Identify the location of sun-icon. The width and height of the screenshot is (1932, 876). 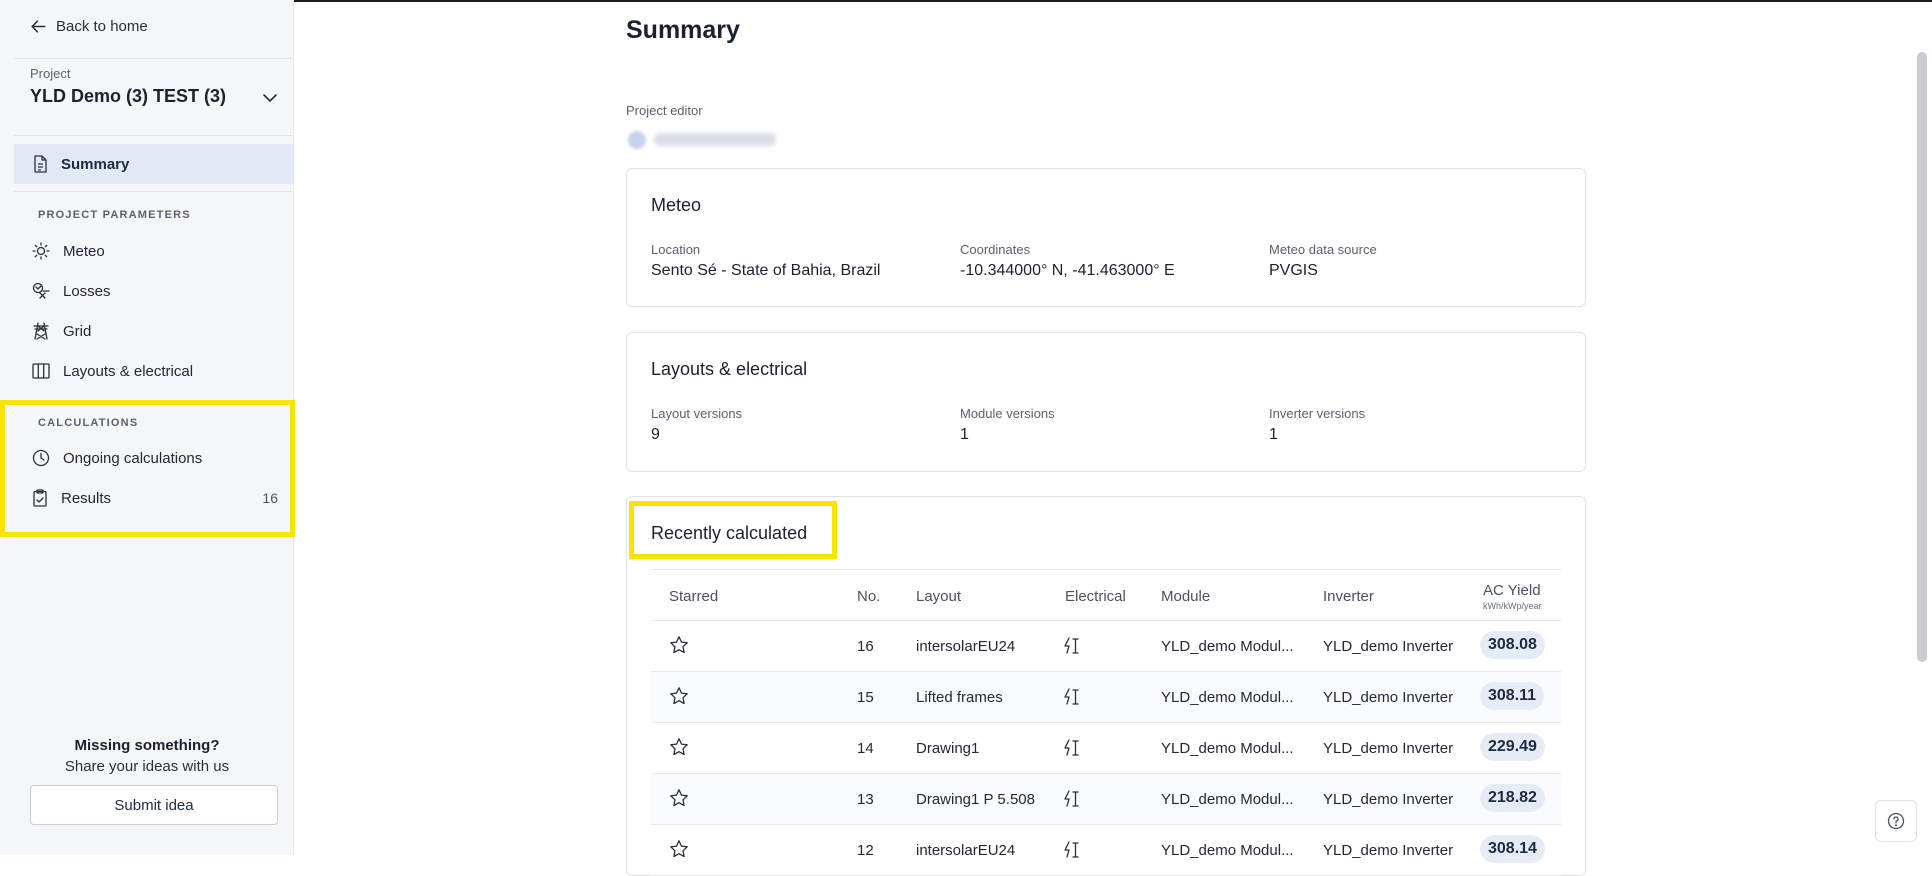
(41, 251).